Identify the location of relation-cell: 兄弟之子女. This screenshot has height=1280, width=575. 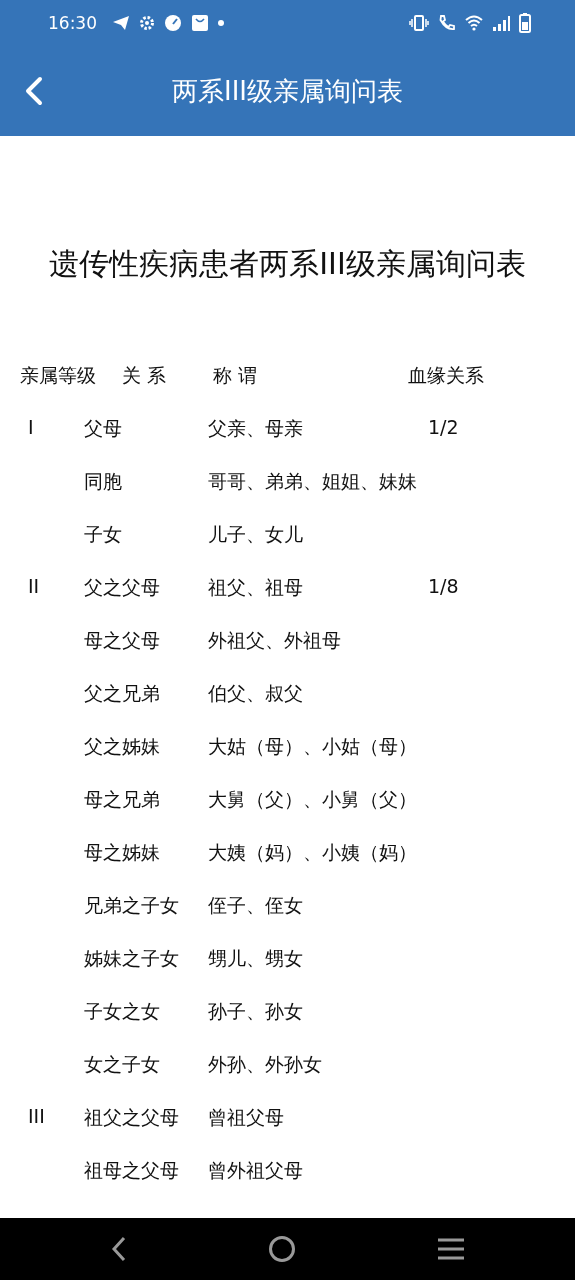
(131, 905).